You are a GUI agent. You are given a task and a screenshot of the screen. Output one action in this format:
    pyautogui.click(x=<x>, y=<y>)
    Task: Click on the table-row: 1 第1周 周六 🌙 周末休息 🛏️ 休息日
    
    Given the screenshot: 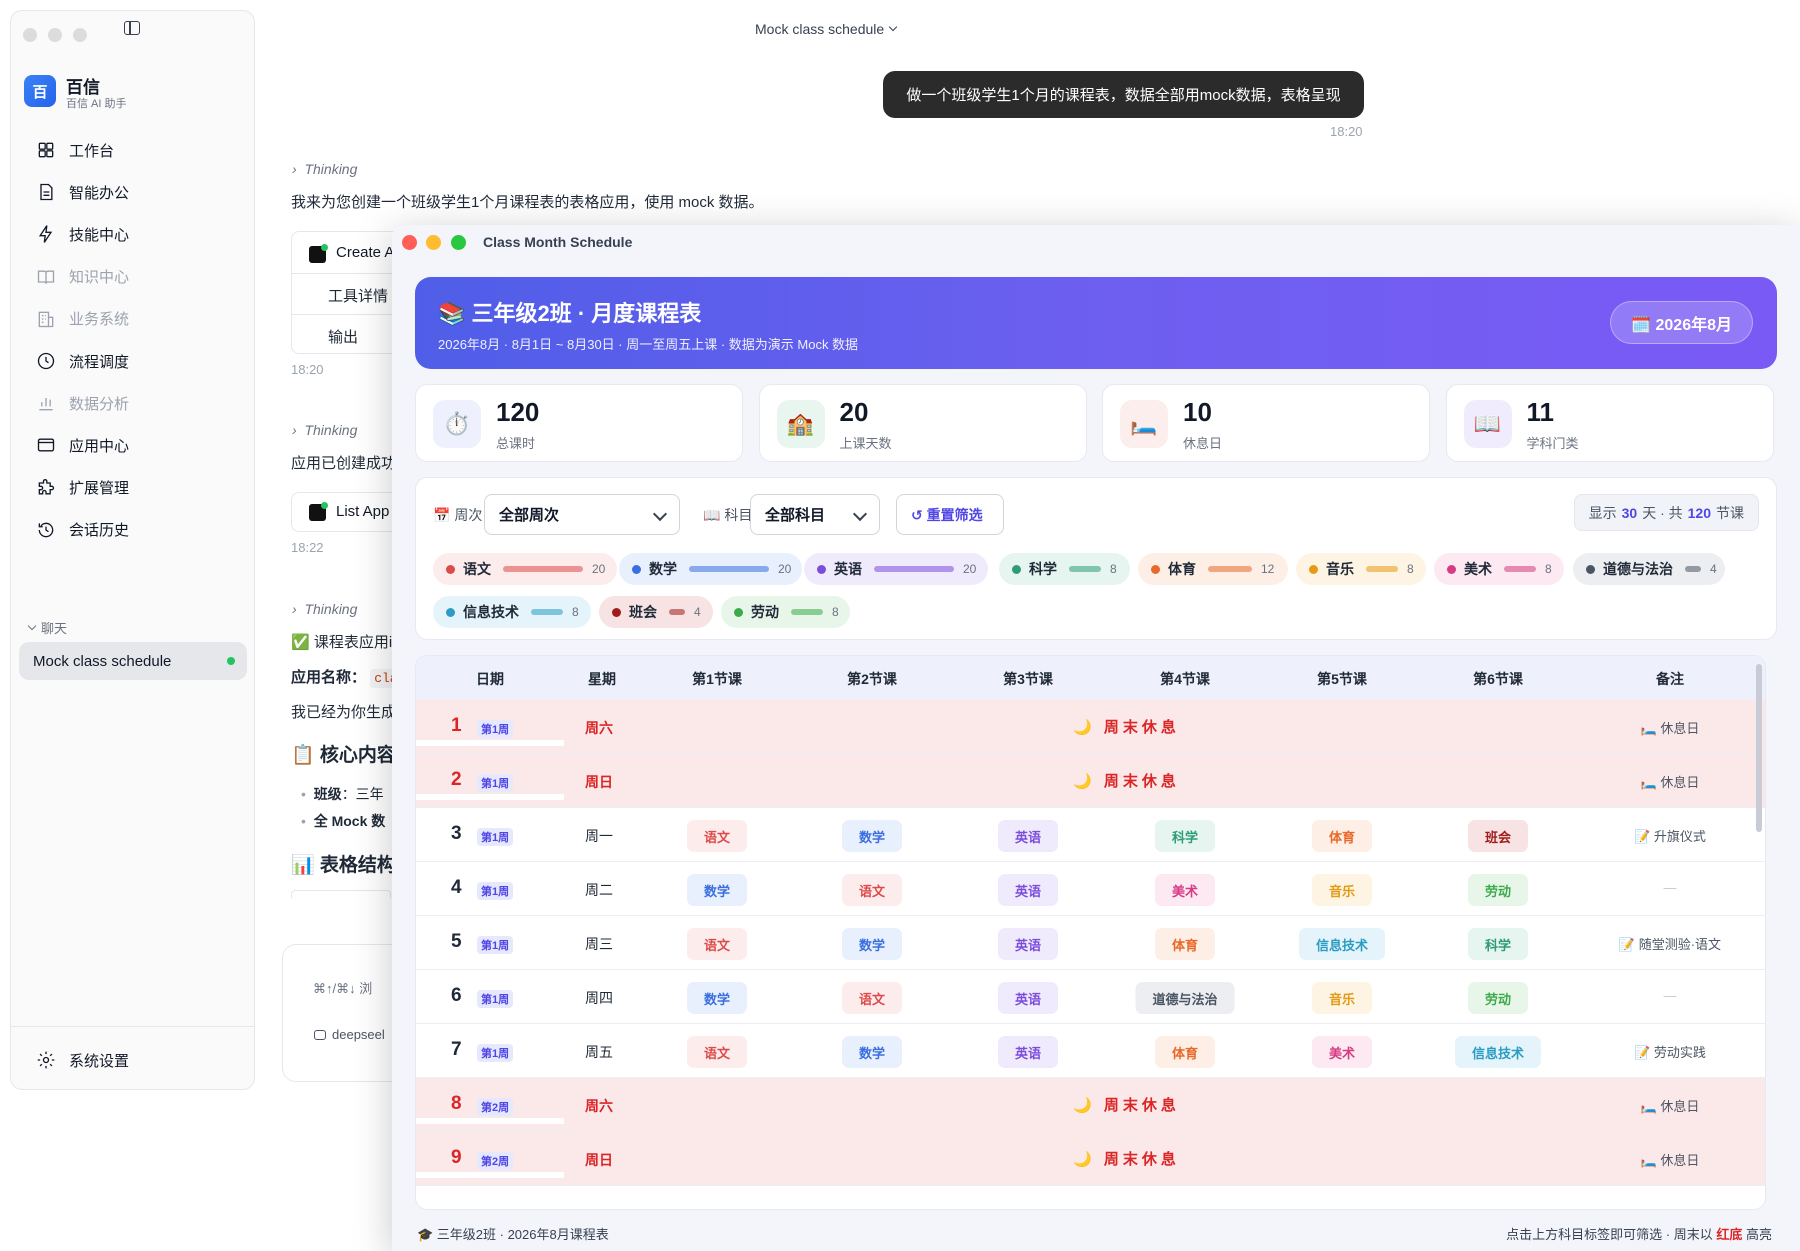 What is the action you would take?
    pyautogui.click(x=1090, y=727)
    